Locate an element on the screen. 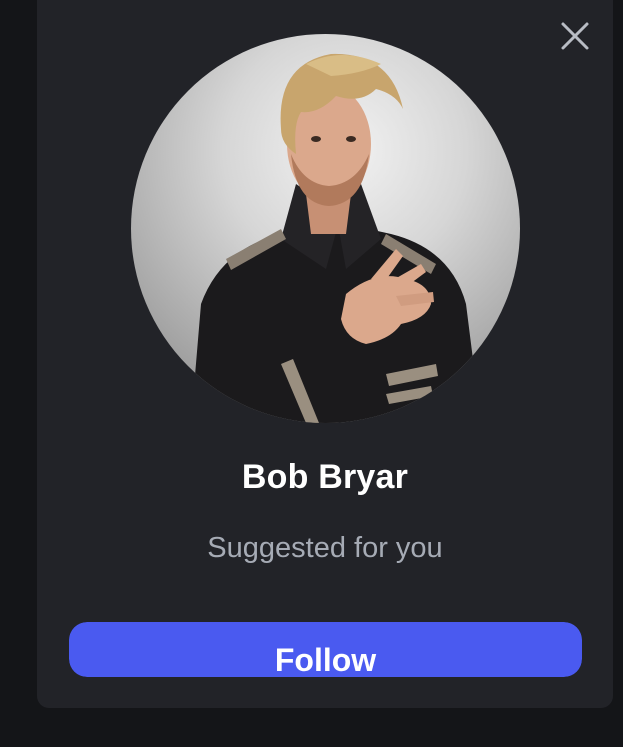 This screenshot has height=747, width=623. suggestion-subtitle: Suggested for you is located at coordinates (325, 548).